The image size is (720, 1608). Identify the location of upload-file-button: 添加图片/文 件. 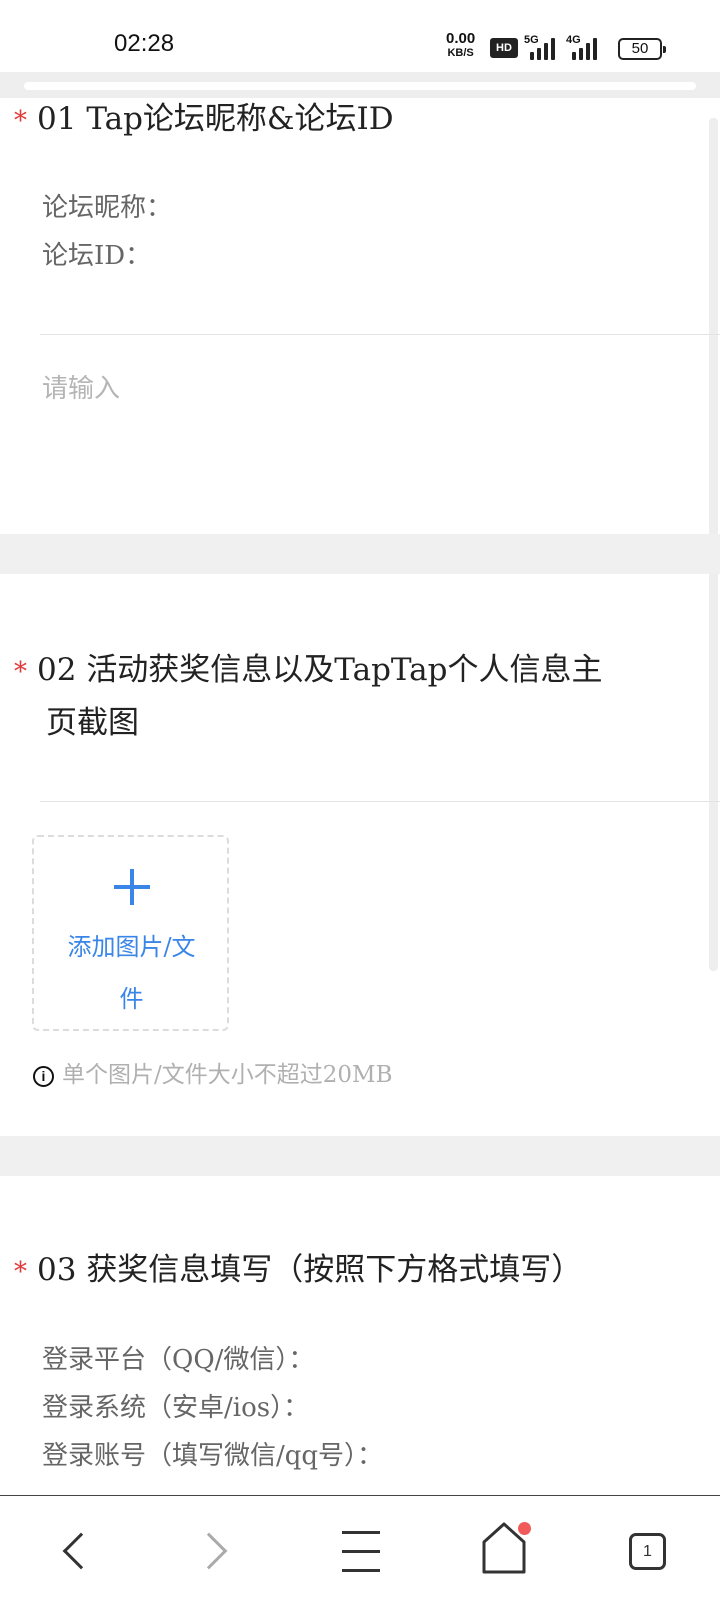
(130, 933).